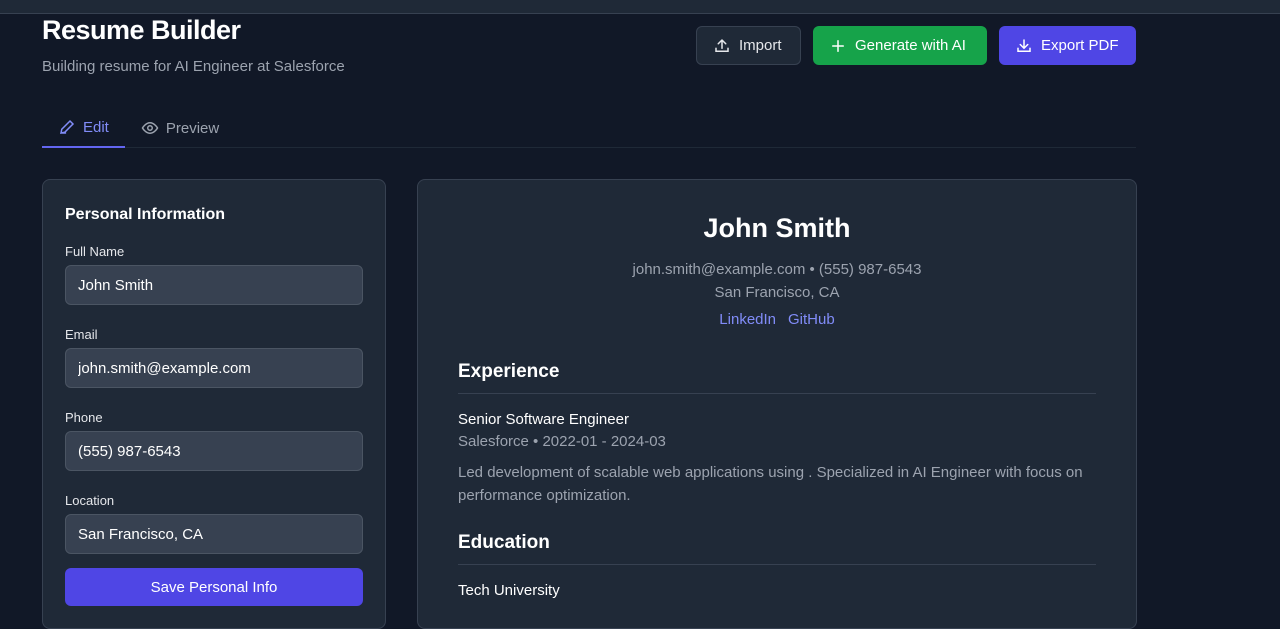  I want to click on github-link: GitHub, so click(811, 319).